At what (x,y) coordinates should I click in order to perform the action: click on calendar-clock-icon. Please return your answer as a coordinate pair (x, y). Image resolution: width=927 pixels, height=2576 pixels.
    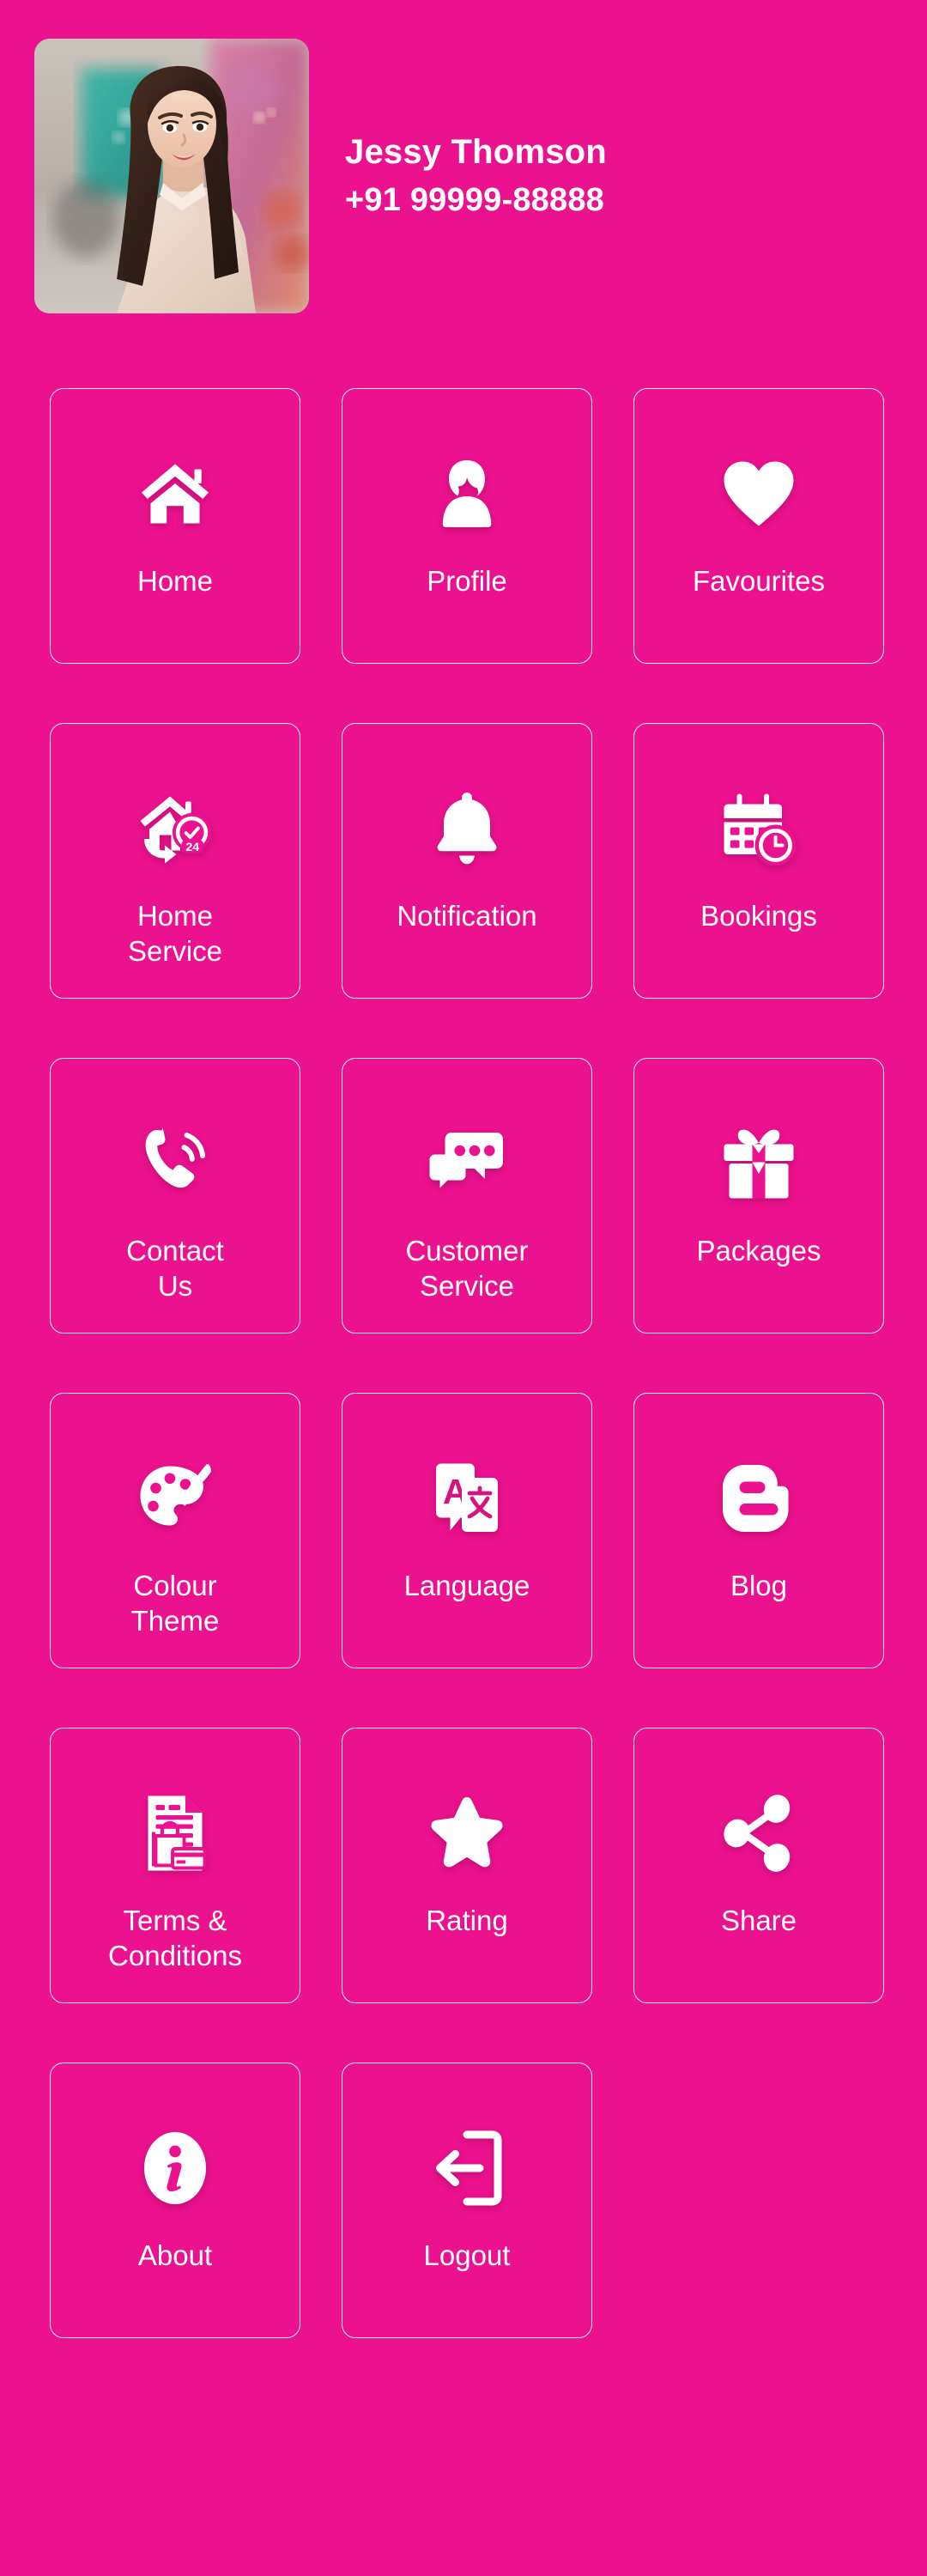
    Looking at the image, I should click on (759, 828).